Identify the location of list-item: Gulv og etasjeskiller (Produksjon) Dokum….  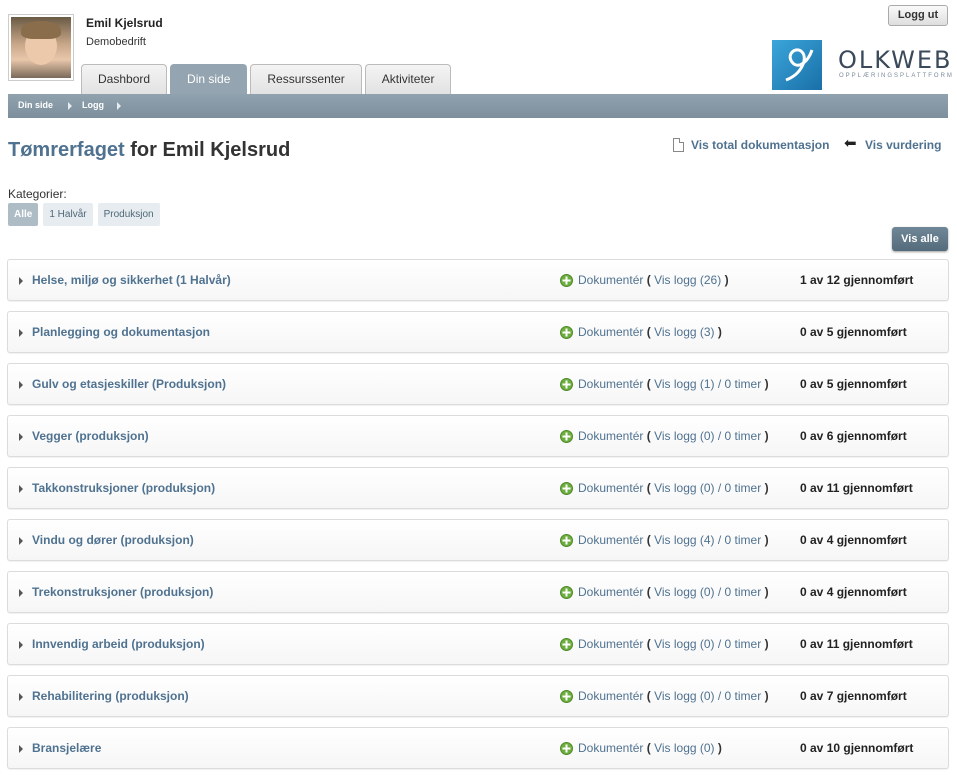
(478, 384).